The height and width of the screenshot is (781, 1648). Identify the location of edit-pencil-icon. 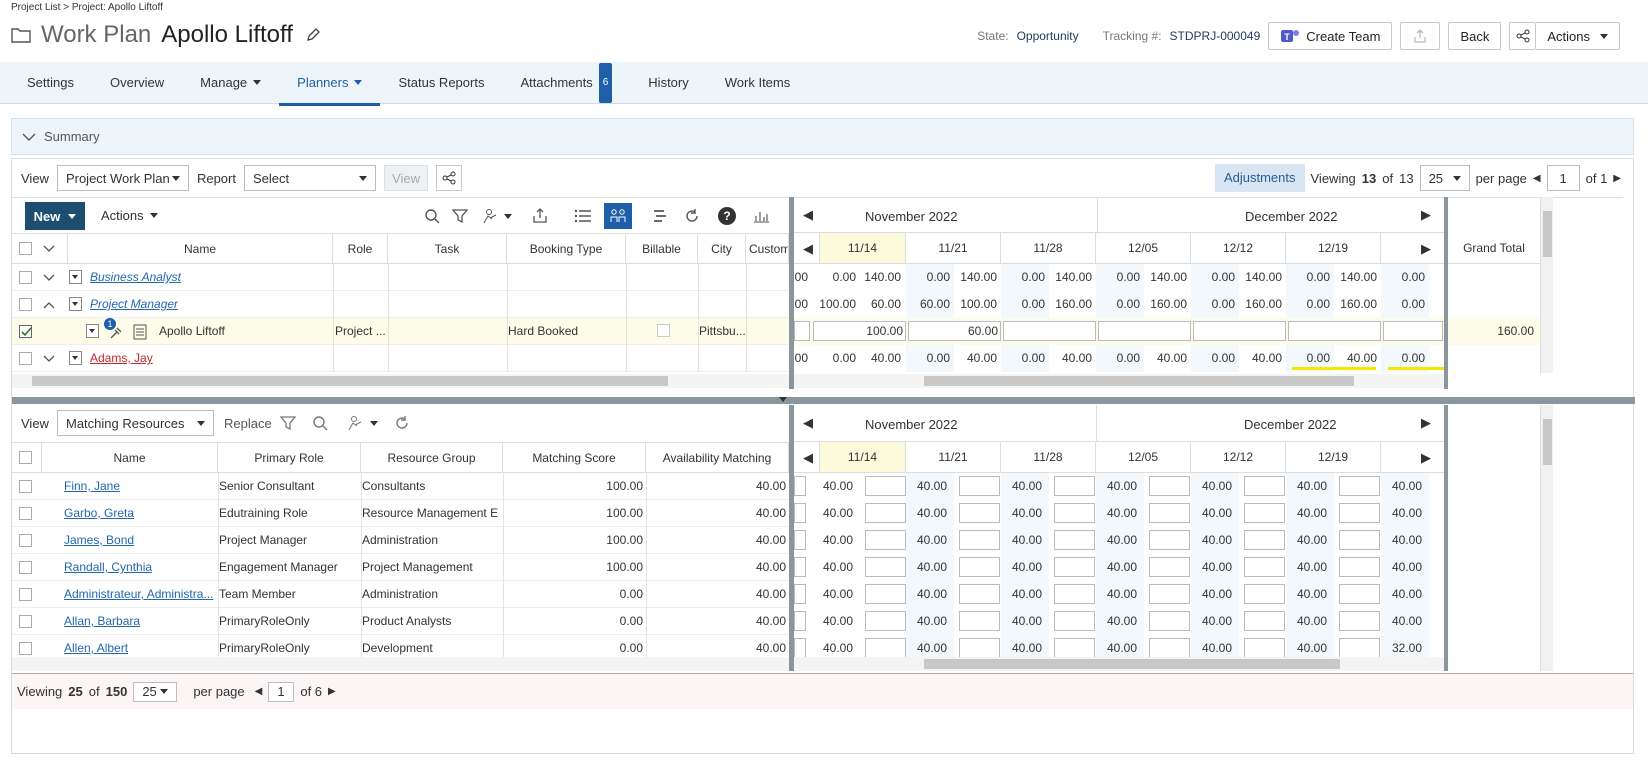
(313, 35).